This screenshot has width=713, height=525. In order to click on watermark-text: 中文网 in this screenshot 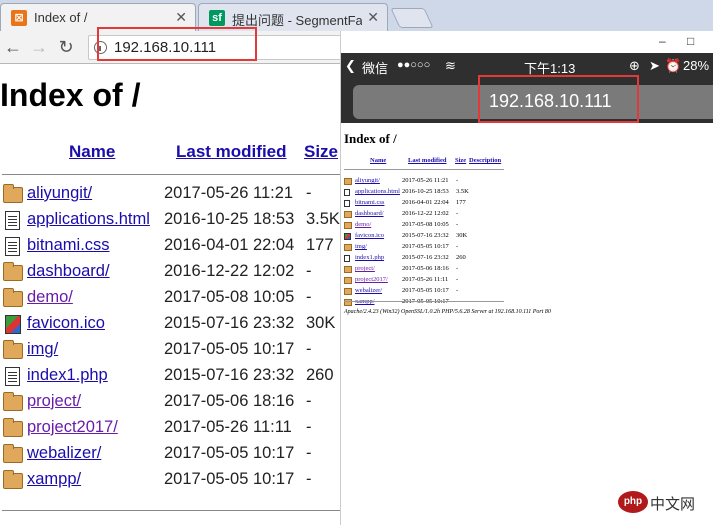, I will do `click(673, 504)`.